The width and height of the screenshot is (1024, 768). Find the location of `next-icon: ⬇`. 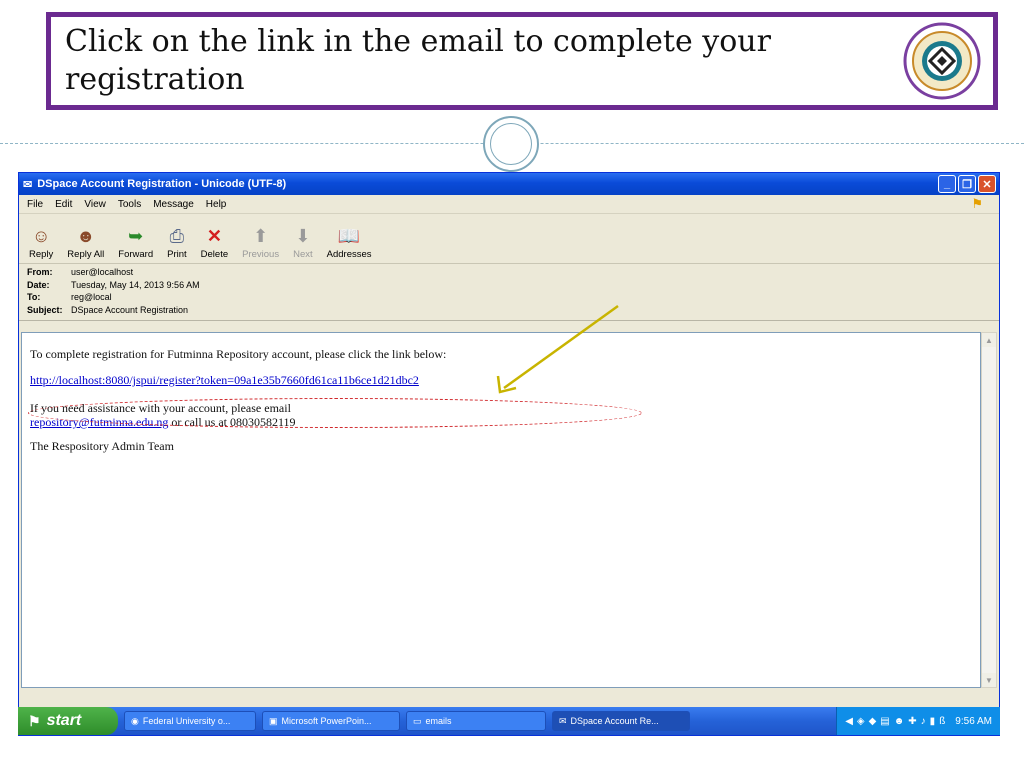

next-icon: ⬇ is located at coordinates (303, 236).